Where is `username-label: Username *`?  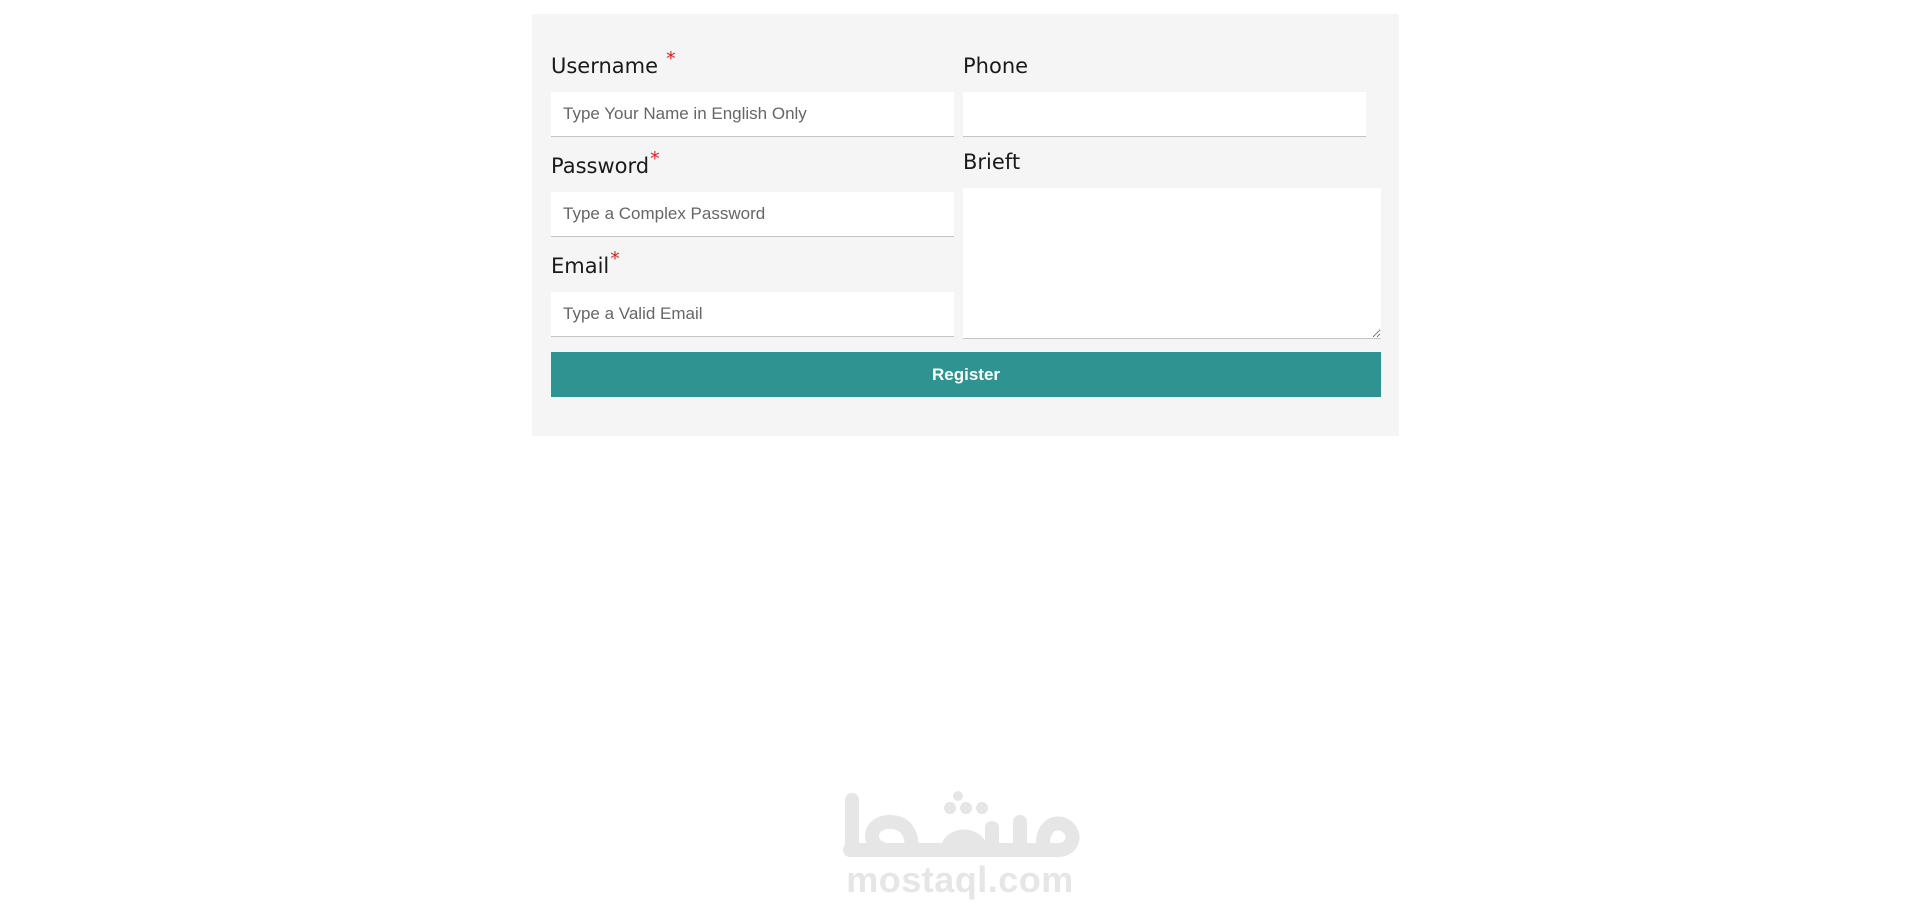 username-label: Username * is located at coordinates (613, 63).